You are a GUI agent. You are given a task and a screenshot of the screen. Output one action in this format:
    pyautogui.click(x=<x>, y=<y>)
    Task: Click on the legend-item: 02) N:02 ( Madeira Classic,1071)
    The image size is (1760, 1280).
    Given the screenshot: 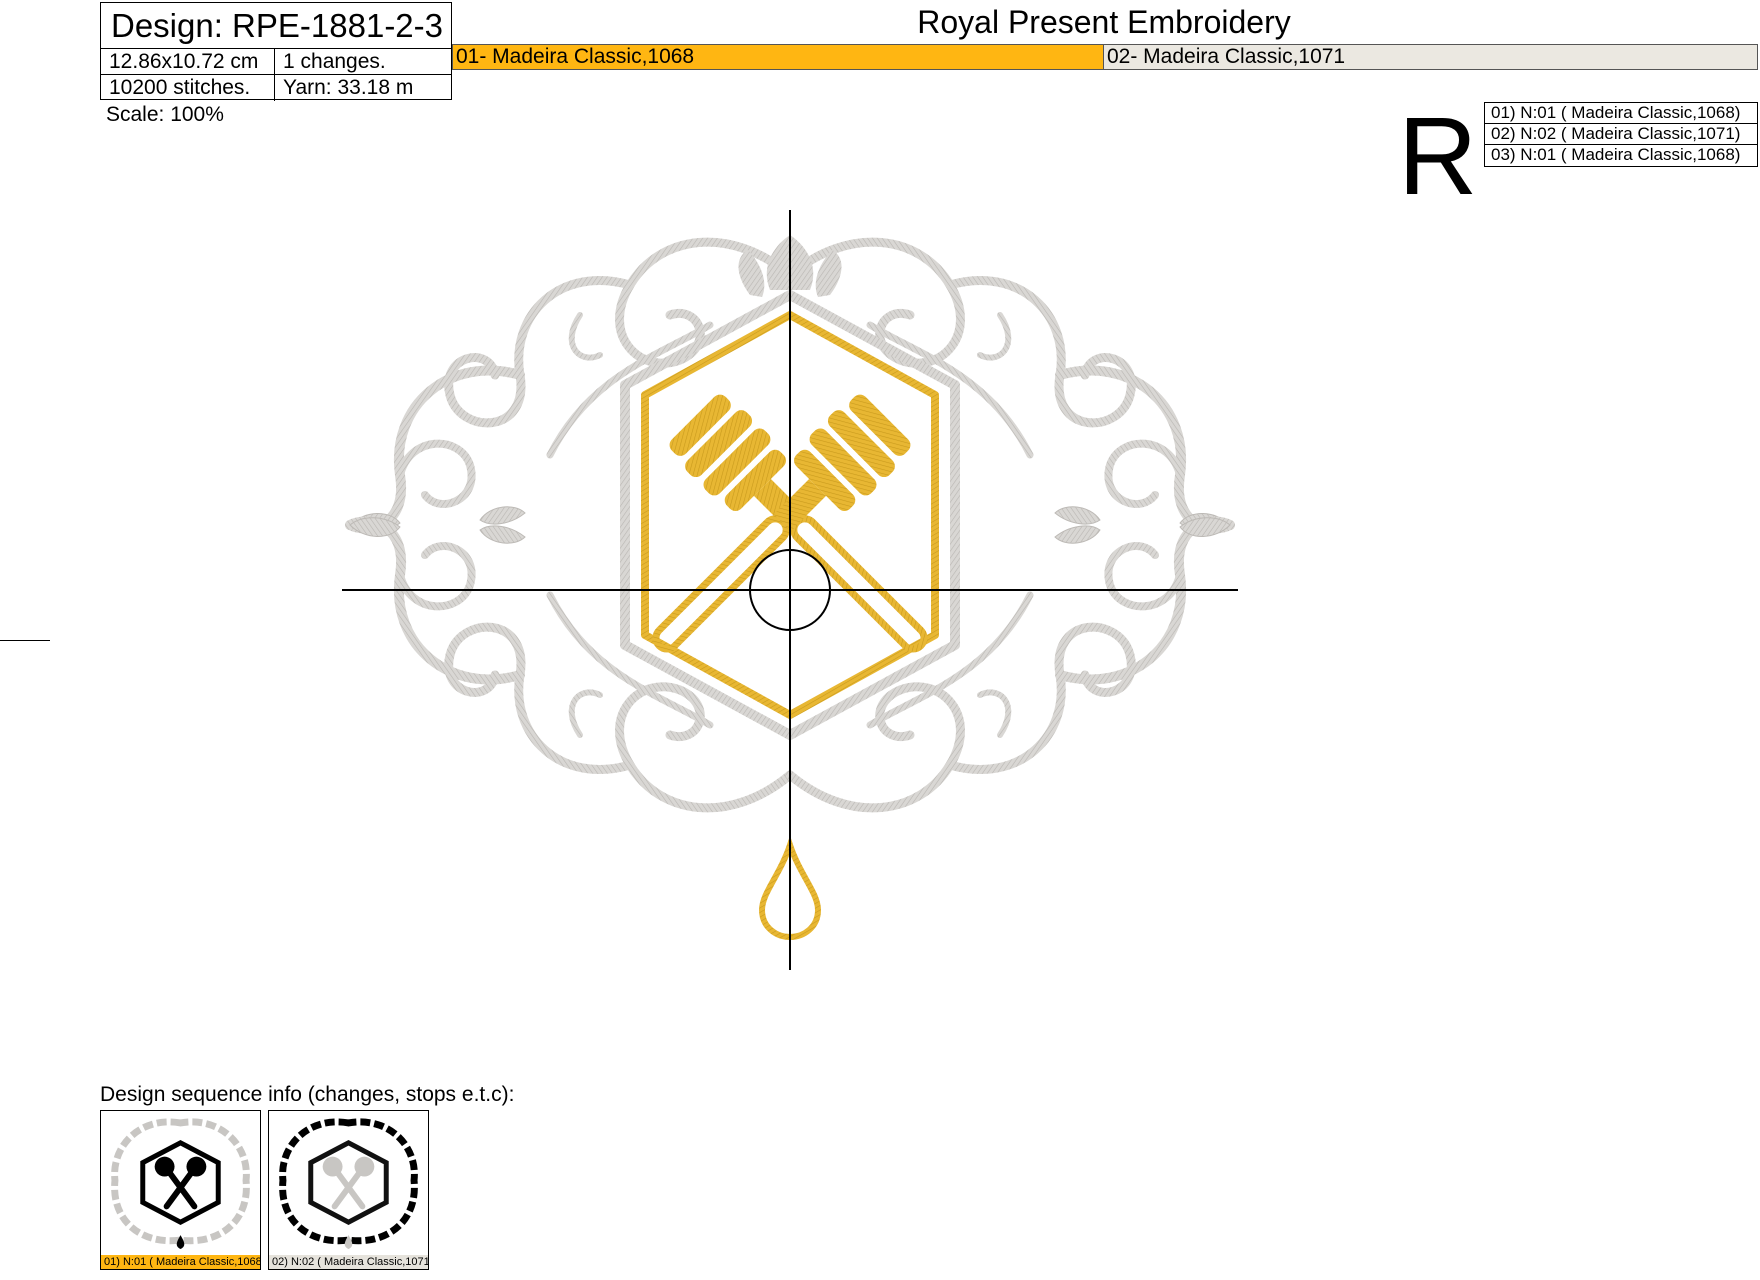 What is the action you would take?
    pyautogui.click(x=1621, y=134)
    